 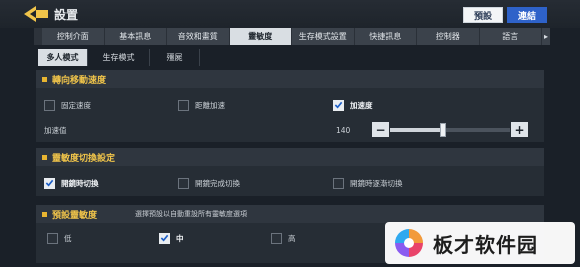 I want to click on option-switch-on-ads: 開鏡時切換, so click(x=71, y=183).